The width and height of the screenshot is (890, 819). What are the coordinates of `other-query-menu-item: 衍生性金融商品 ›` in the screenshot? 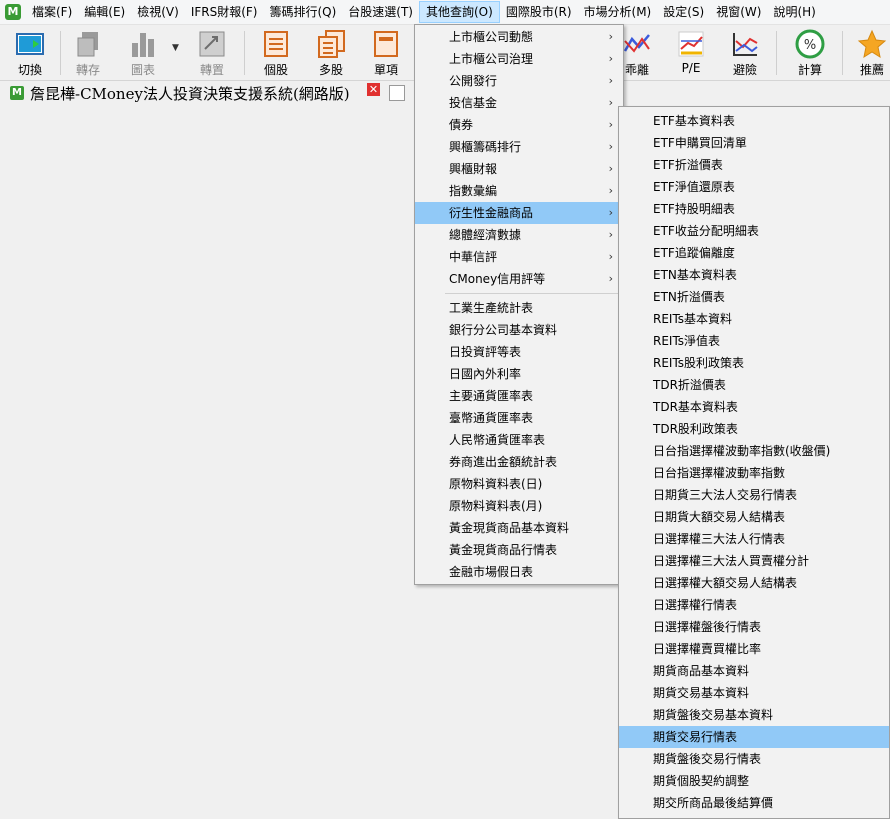 It's located at (519, 213).